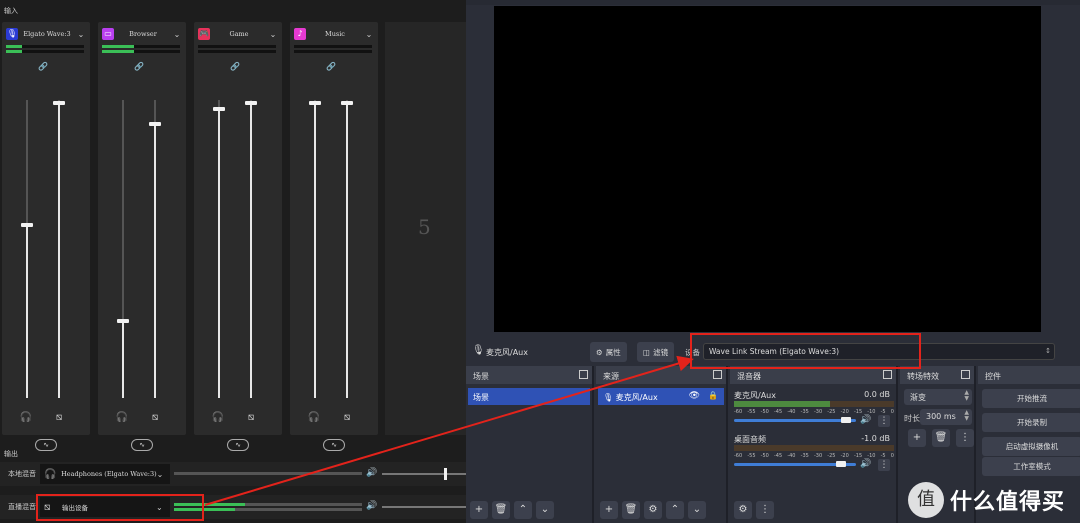 Image resolution: width=1080 pixels, height=523 pixels. Describe the element at coordinates (713, 395) in the screenshot. I see `lock-icon: 🔒` at that location.